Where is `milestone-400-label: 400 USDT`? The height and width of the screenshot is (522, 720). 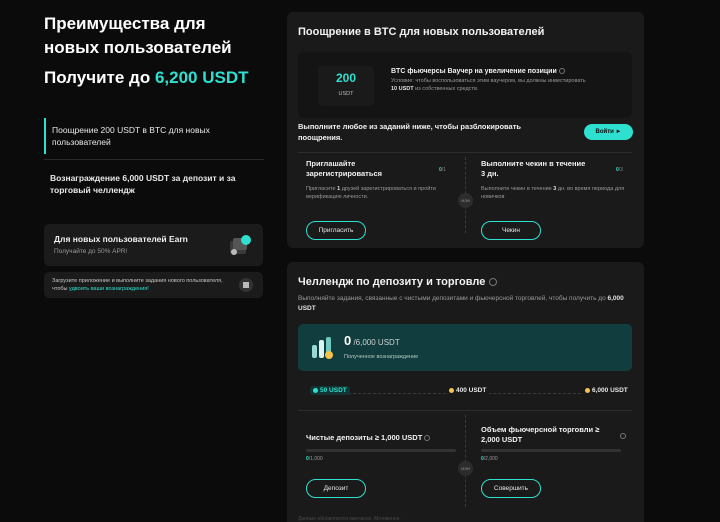 milestone-400-label: 400 USDT is located at coordinates (471, 390).